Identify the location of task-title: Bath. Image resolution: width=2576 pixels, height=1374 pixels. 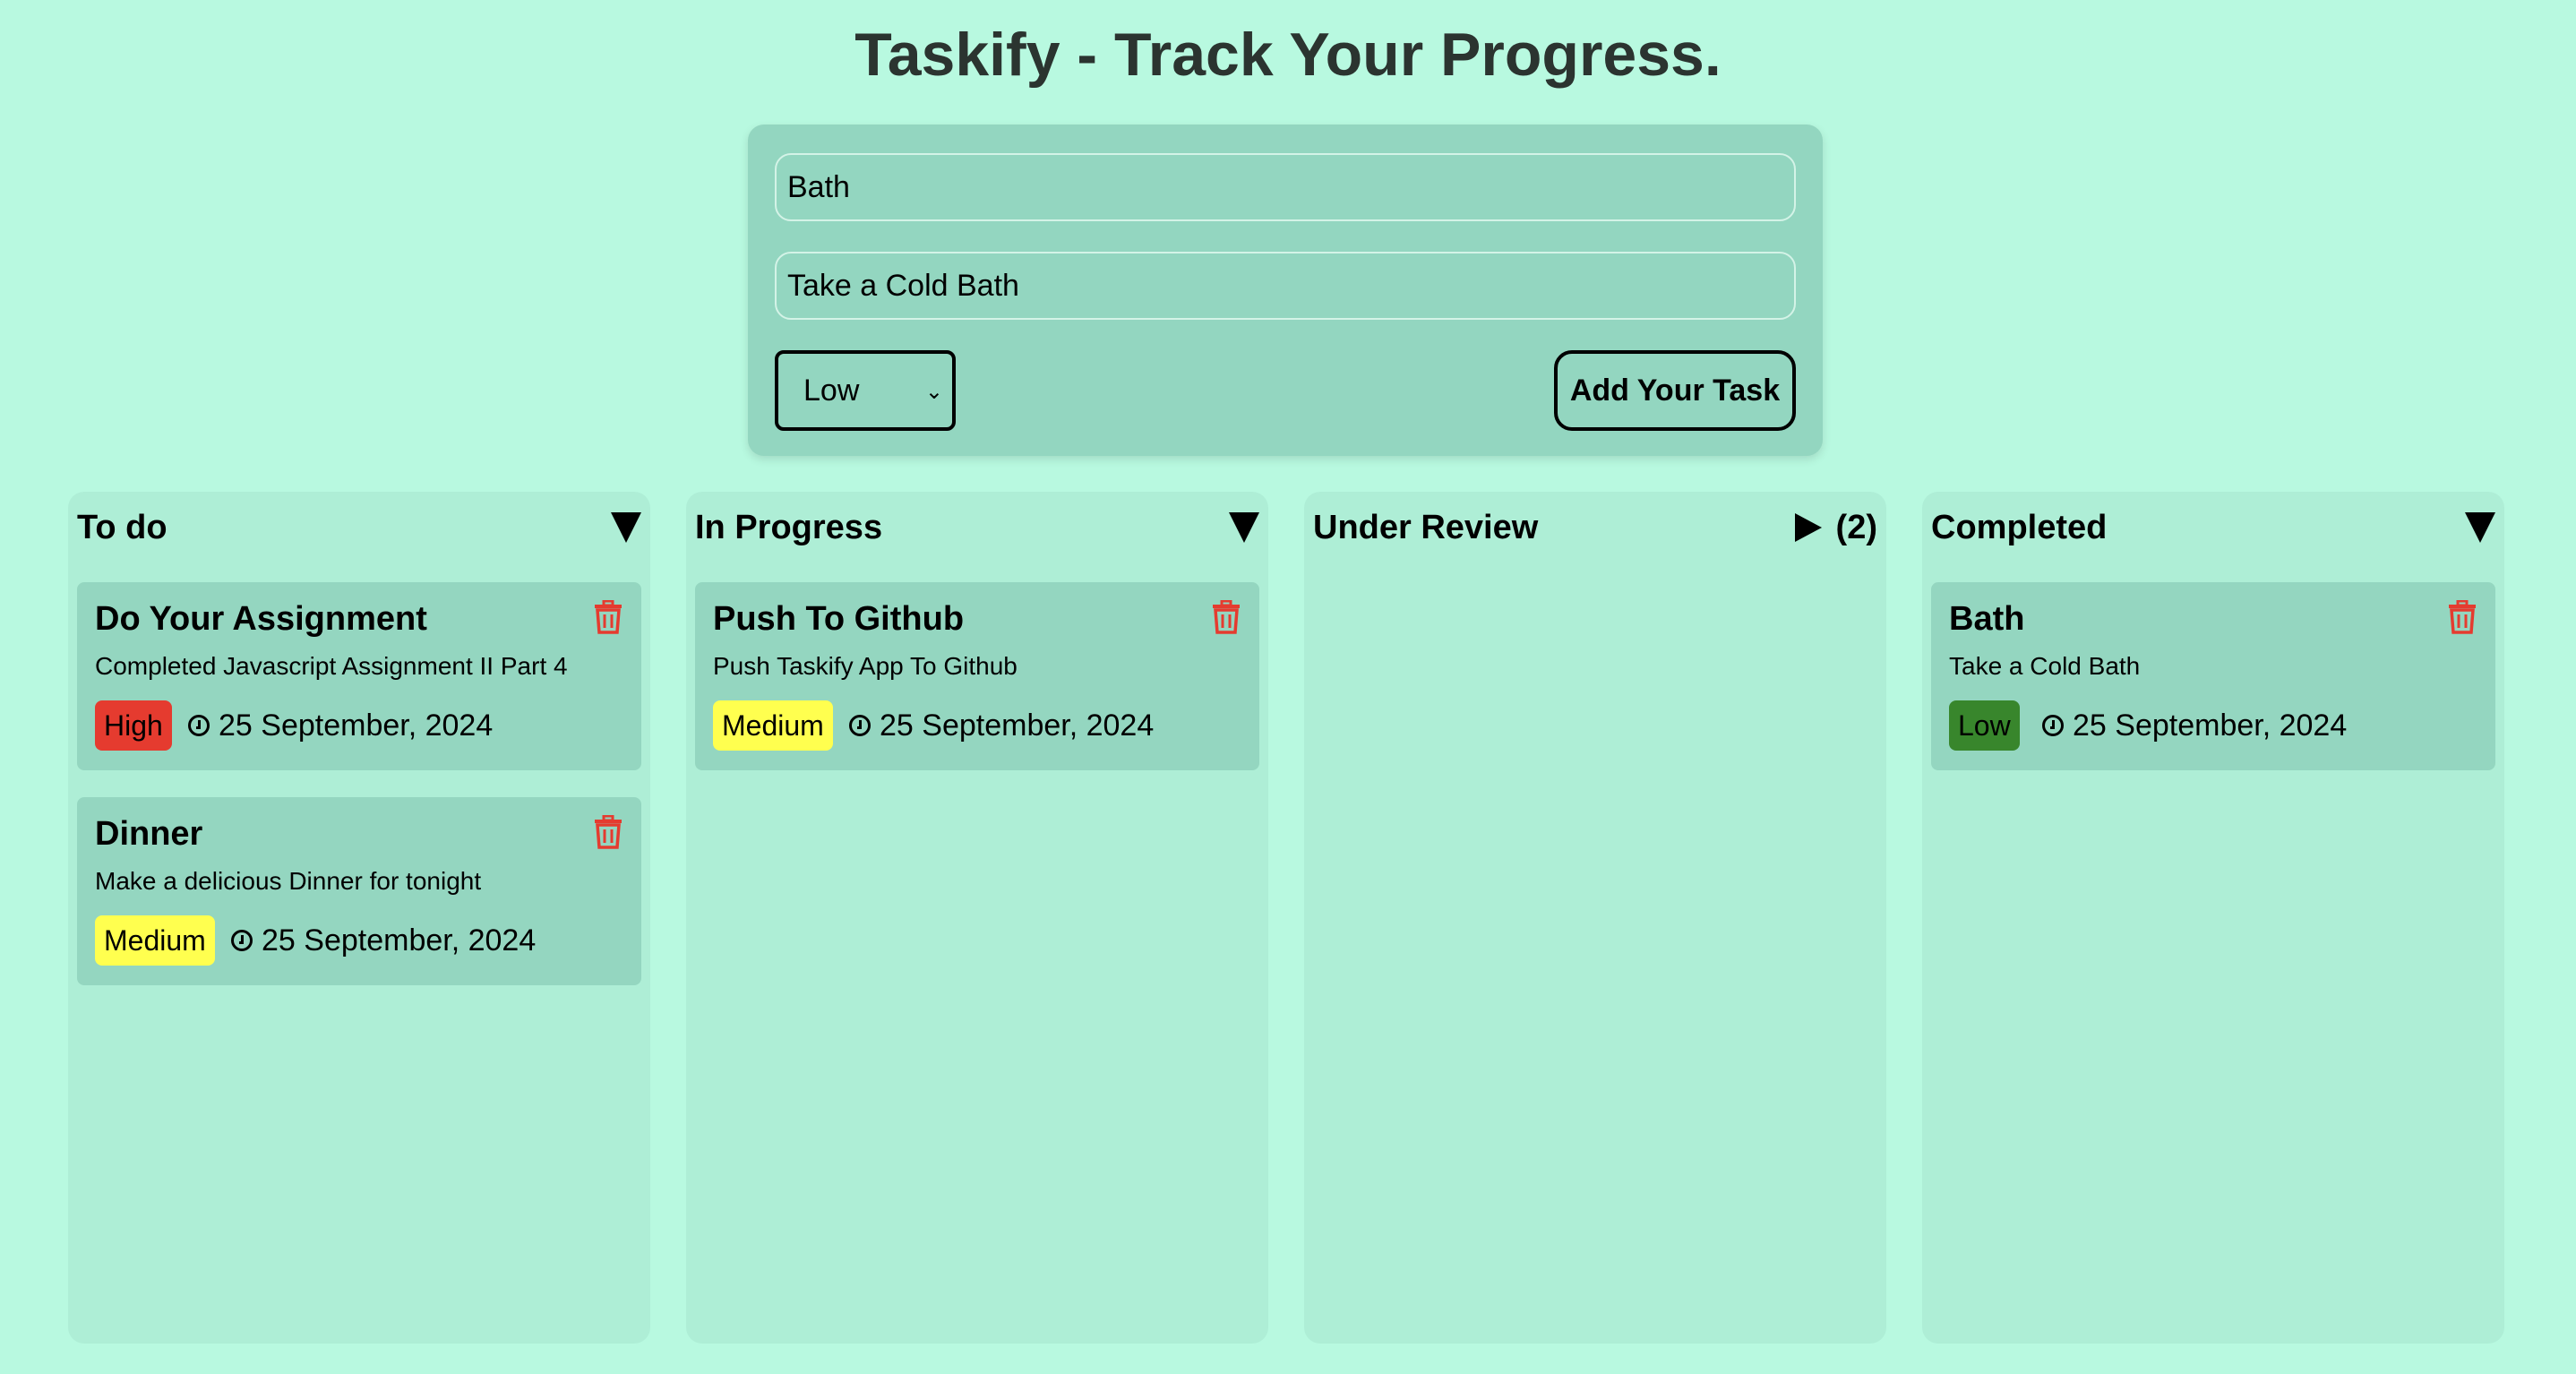
(1987, 619).